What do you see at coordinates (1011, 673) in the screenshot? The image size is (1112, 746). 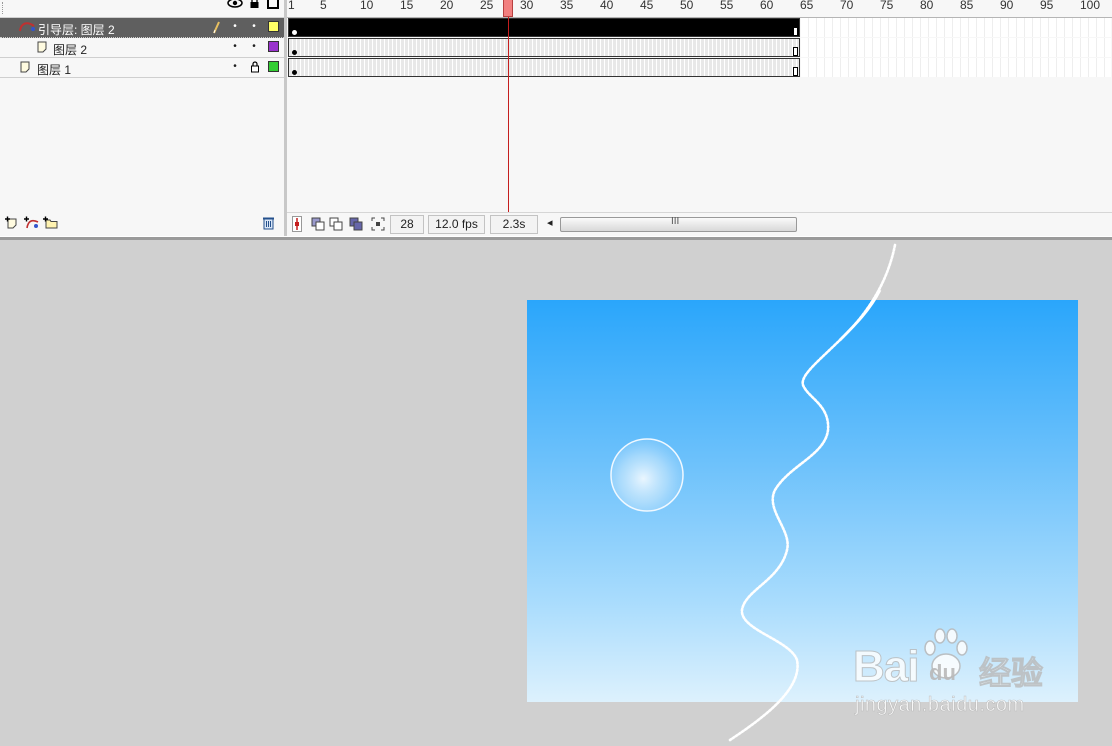 I see `watermark-chinese: 经验` at bounding box center [1011, 673].